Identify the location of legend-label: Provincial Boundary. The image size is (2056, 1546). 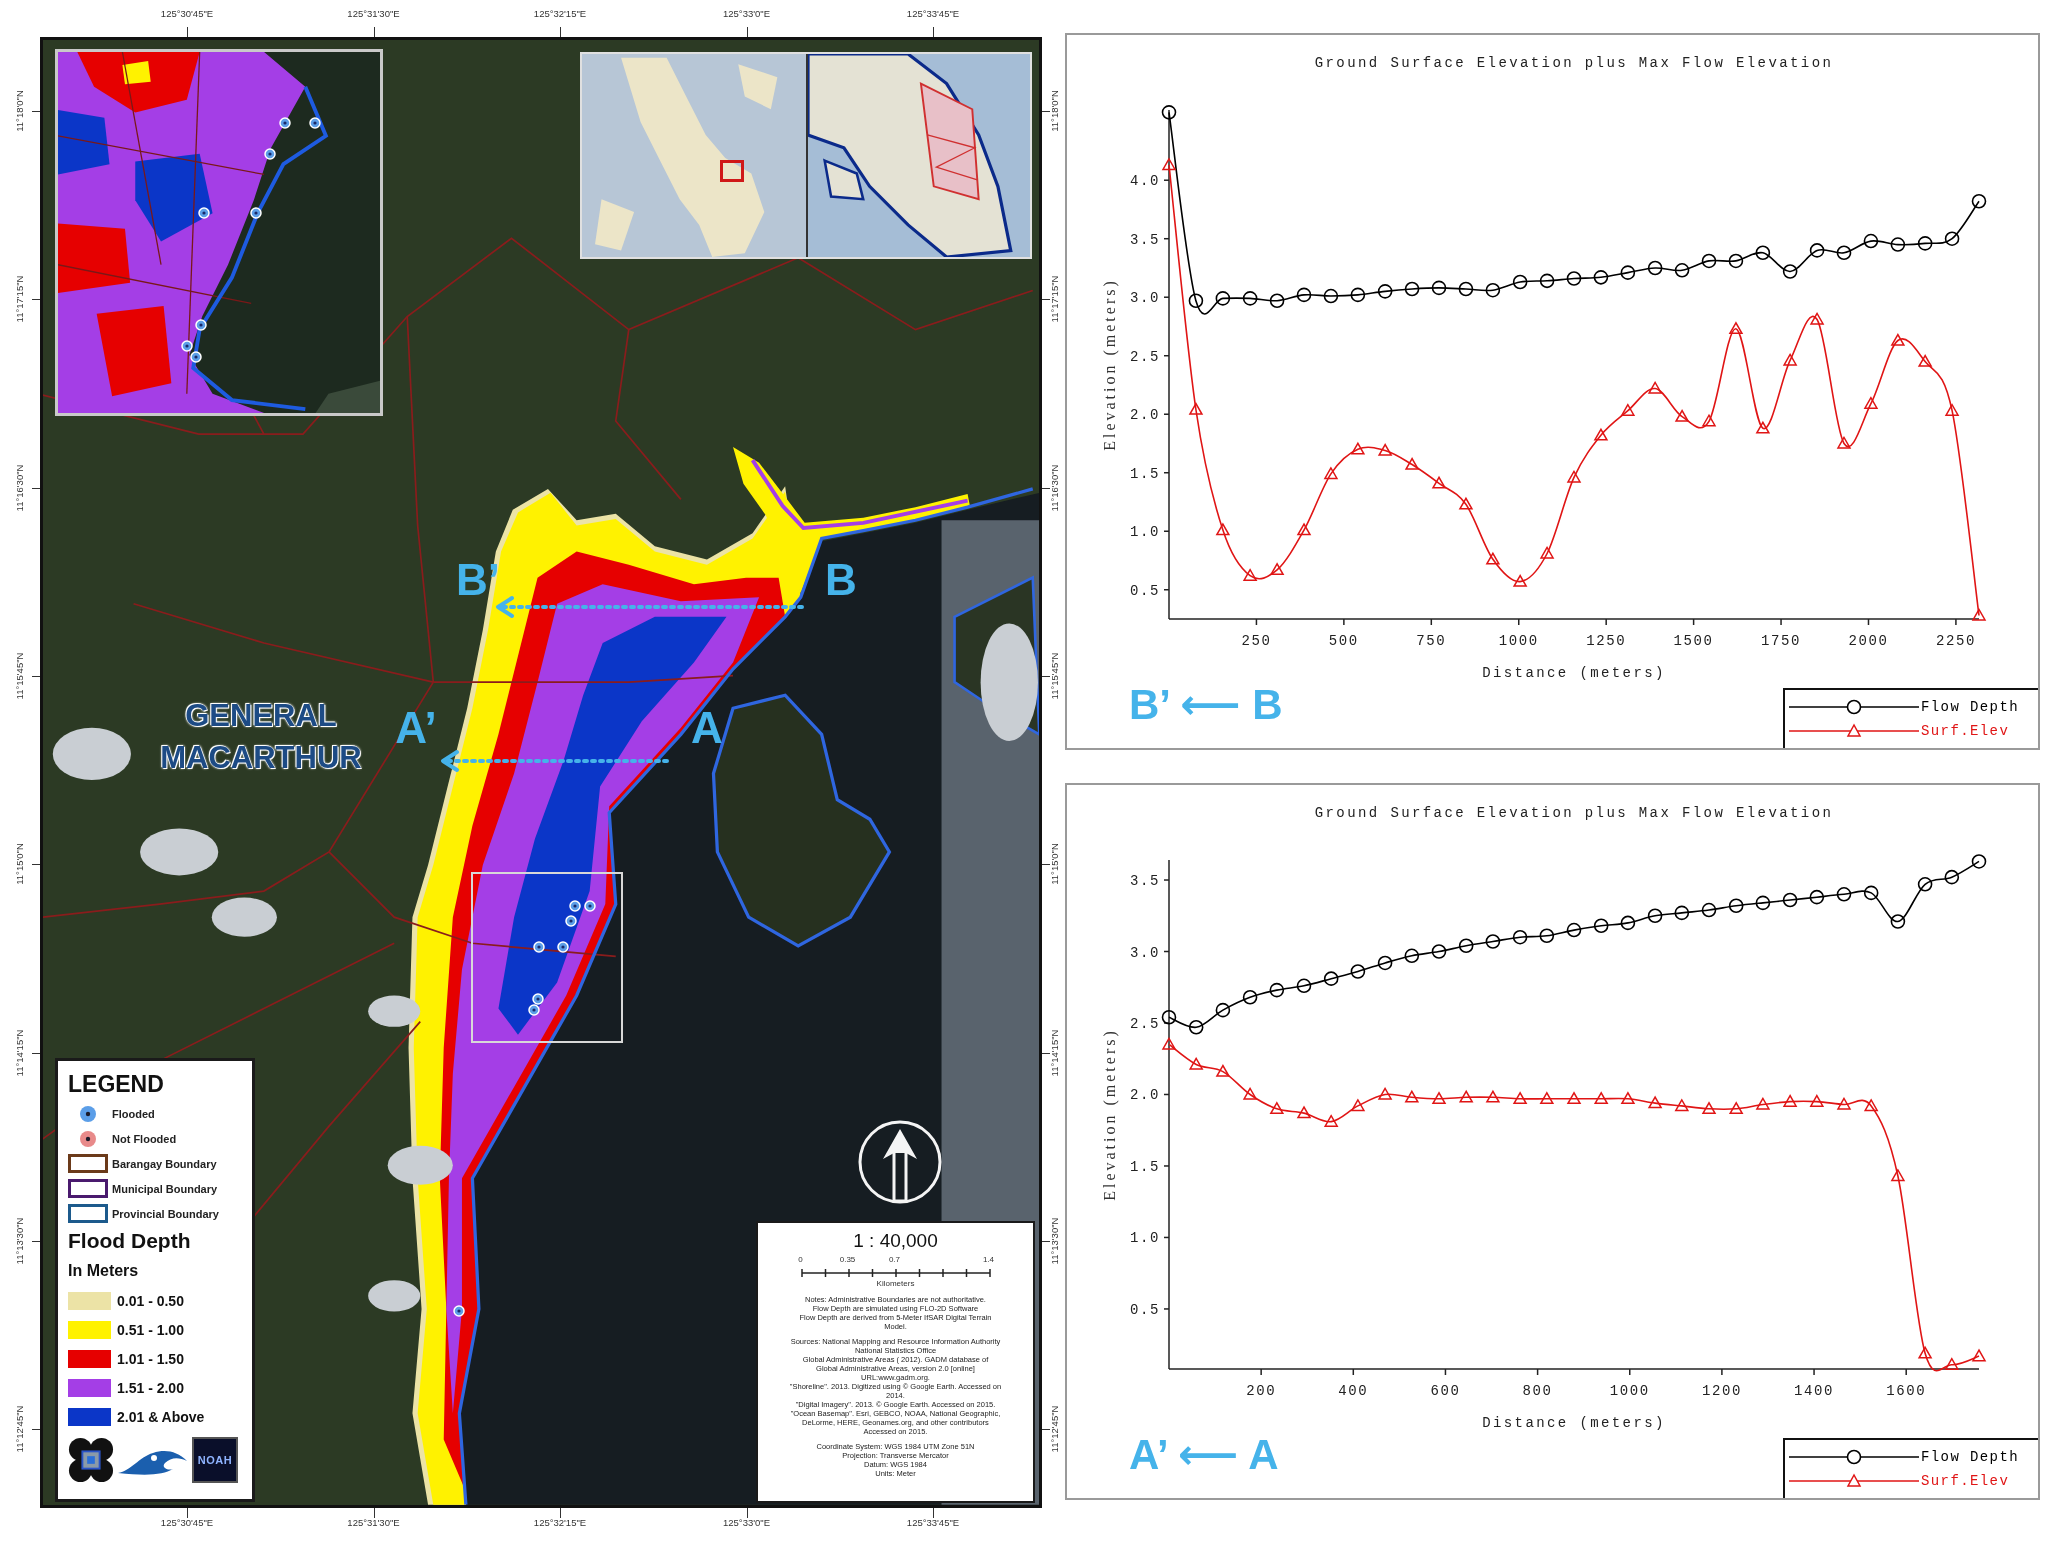
(165, 1213).